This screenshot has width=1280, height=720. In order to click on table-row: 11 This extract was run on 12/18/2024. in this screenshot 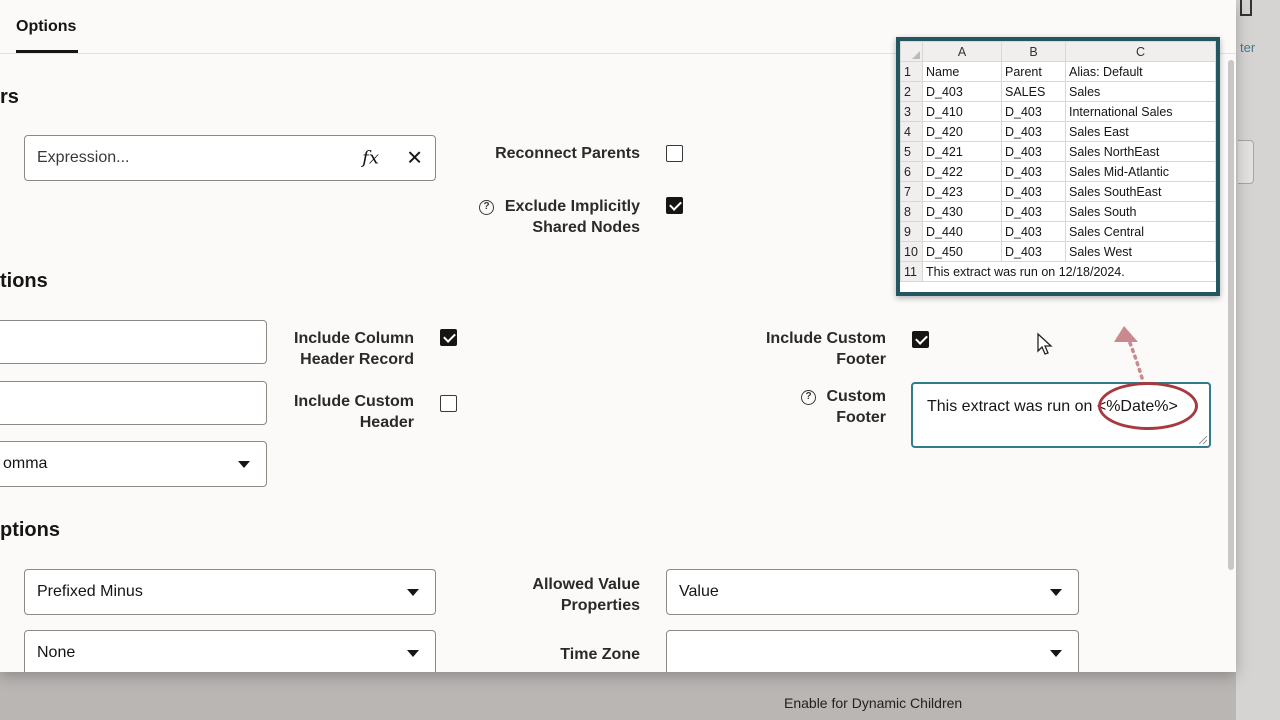, I will do `click(1058, 271)`.